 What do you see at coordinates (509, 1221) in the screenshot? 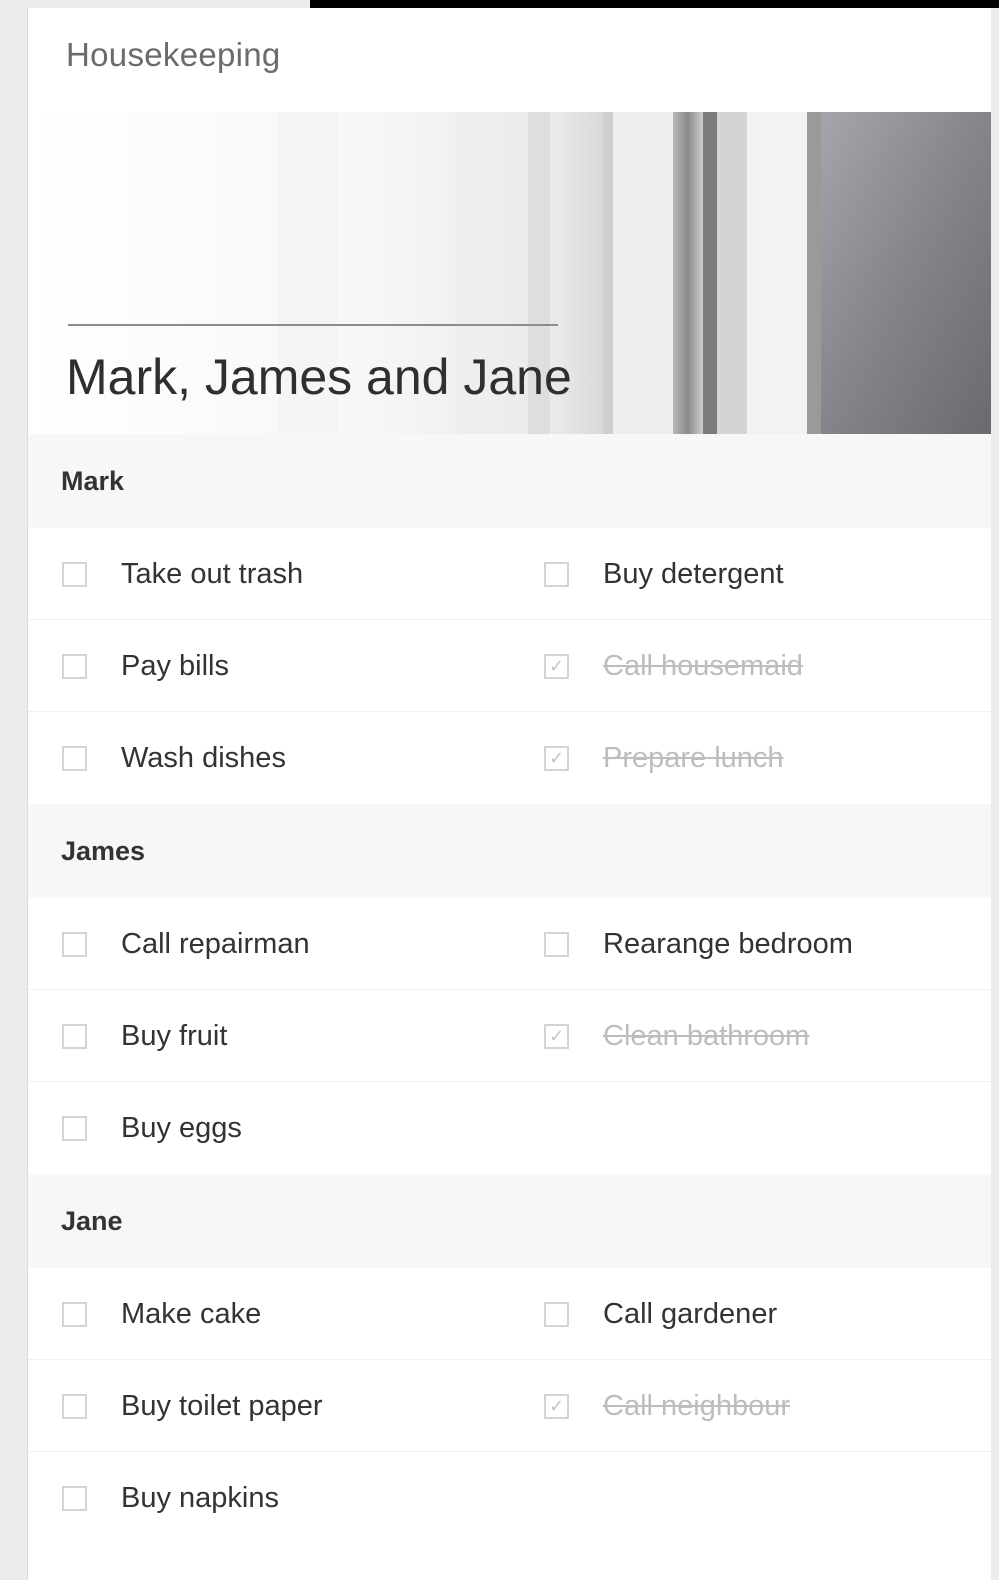
I see `group-header-jane: Jane` at bounding box center [509, 1221].